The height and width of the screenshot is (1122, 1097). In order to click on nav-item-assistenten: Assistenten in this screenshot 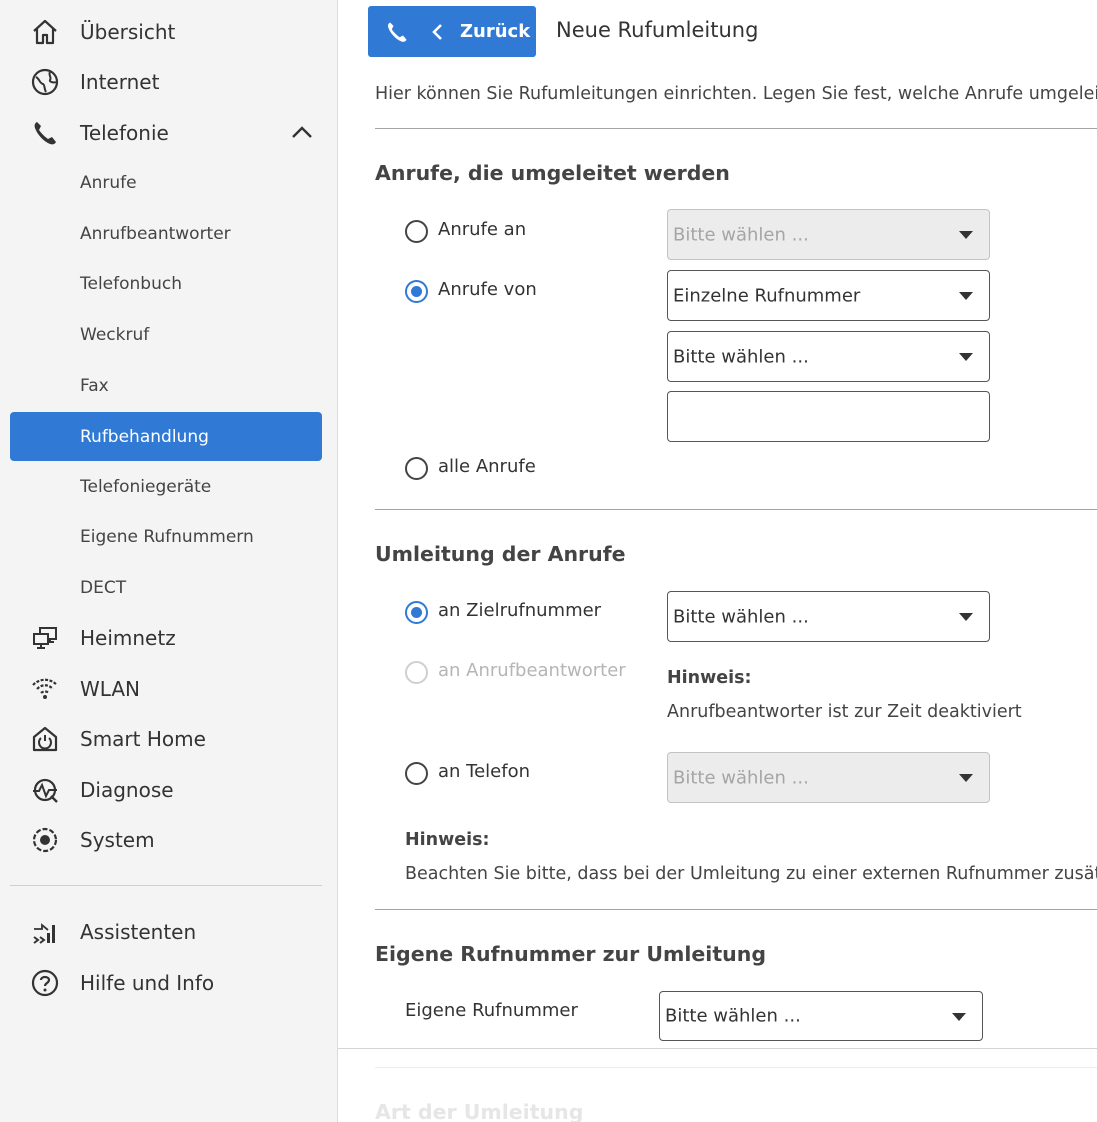, I will do `click(169, 932)`.